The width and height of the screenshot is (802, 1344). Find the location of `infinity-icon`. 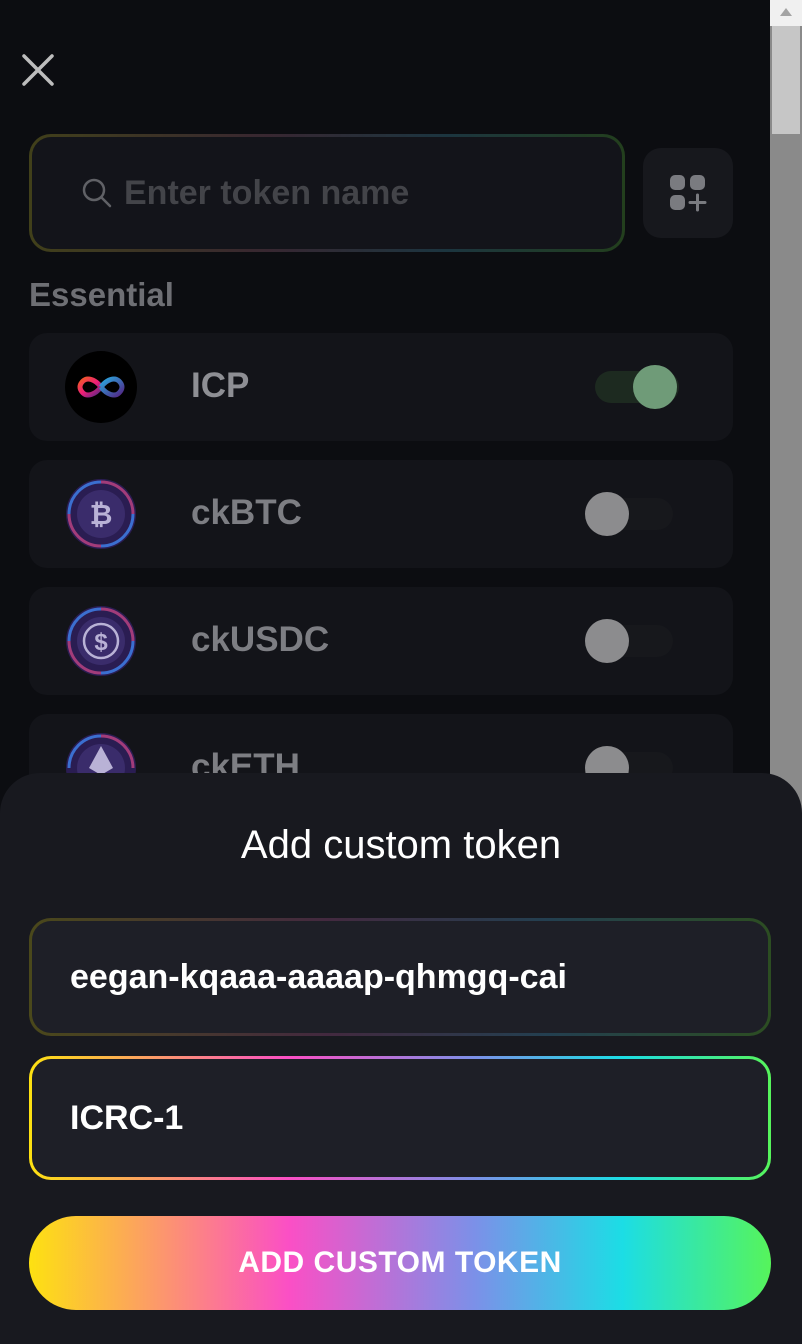

infinity-icon is located at coordinates (101, 387).